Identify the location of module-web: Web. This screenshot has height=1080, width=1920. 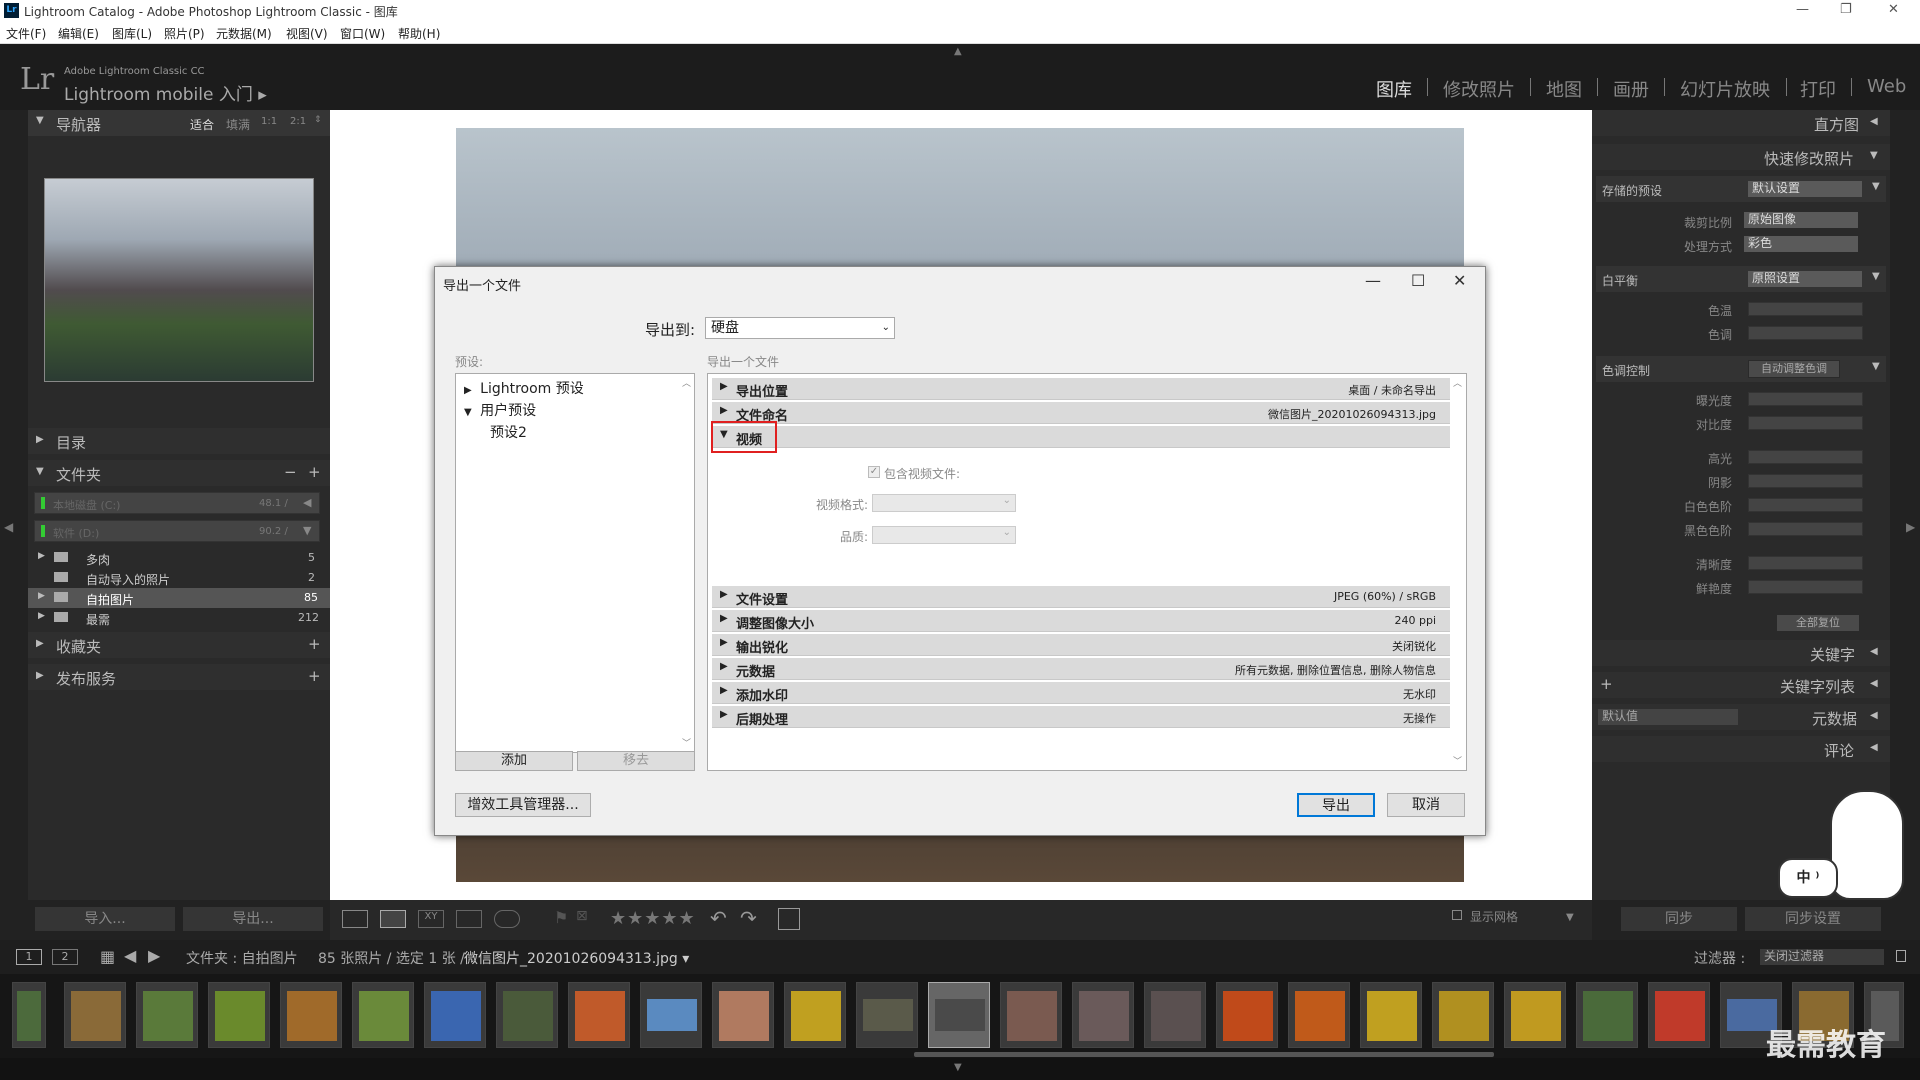
(1886, 86).